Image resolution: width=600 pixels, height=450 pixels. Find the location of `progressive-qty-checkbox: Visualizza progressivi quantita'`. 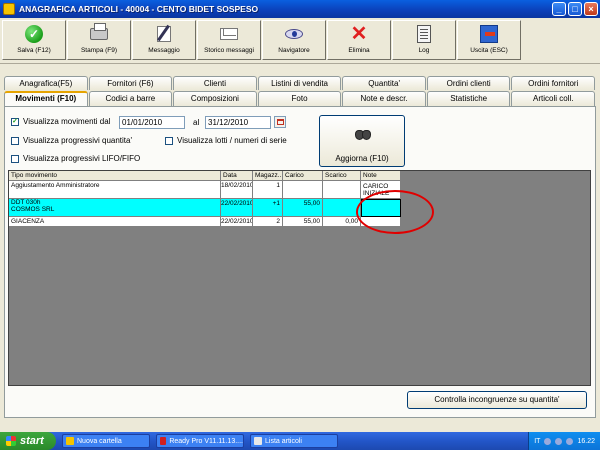

progressive-qty-checkbox: Visualizza progressivi quantita' is located at coordinates (71, 140).